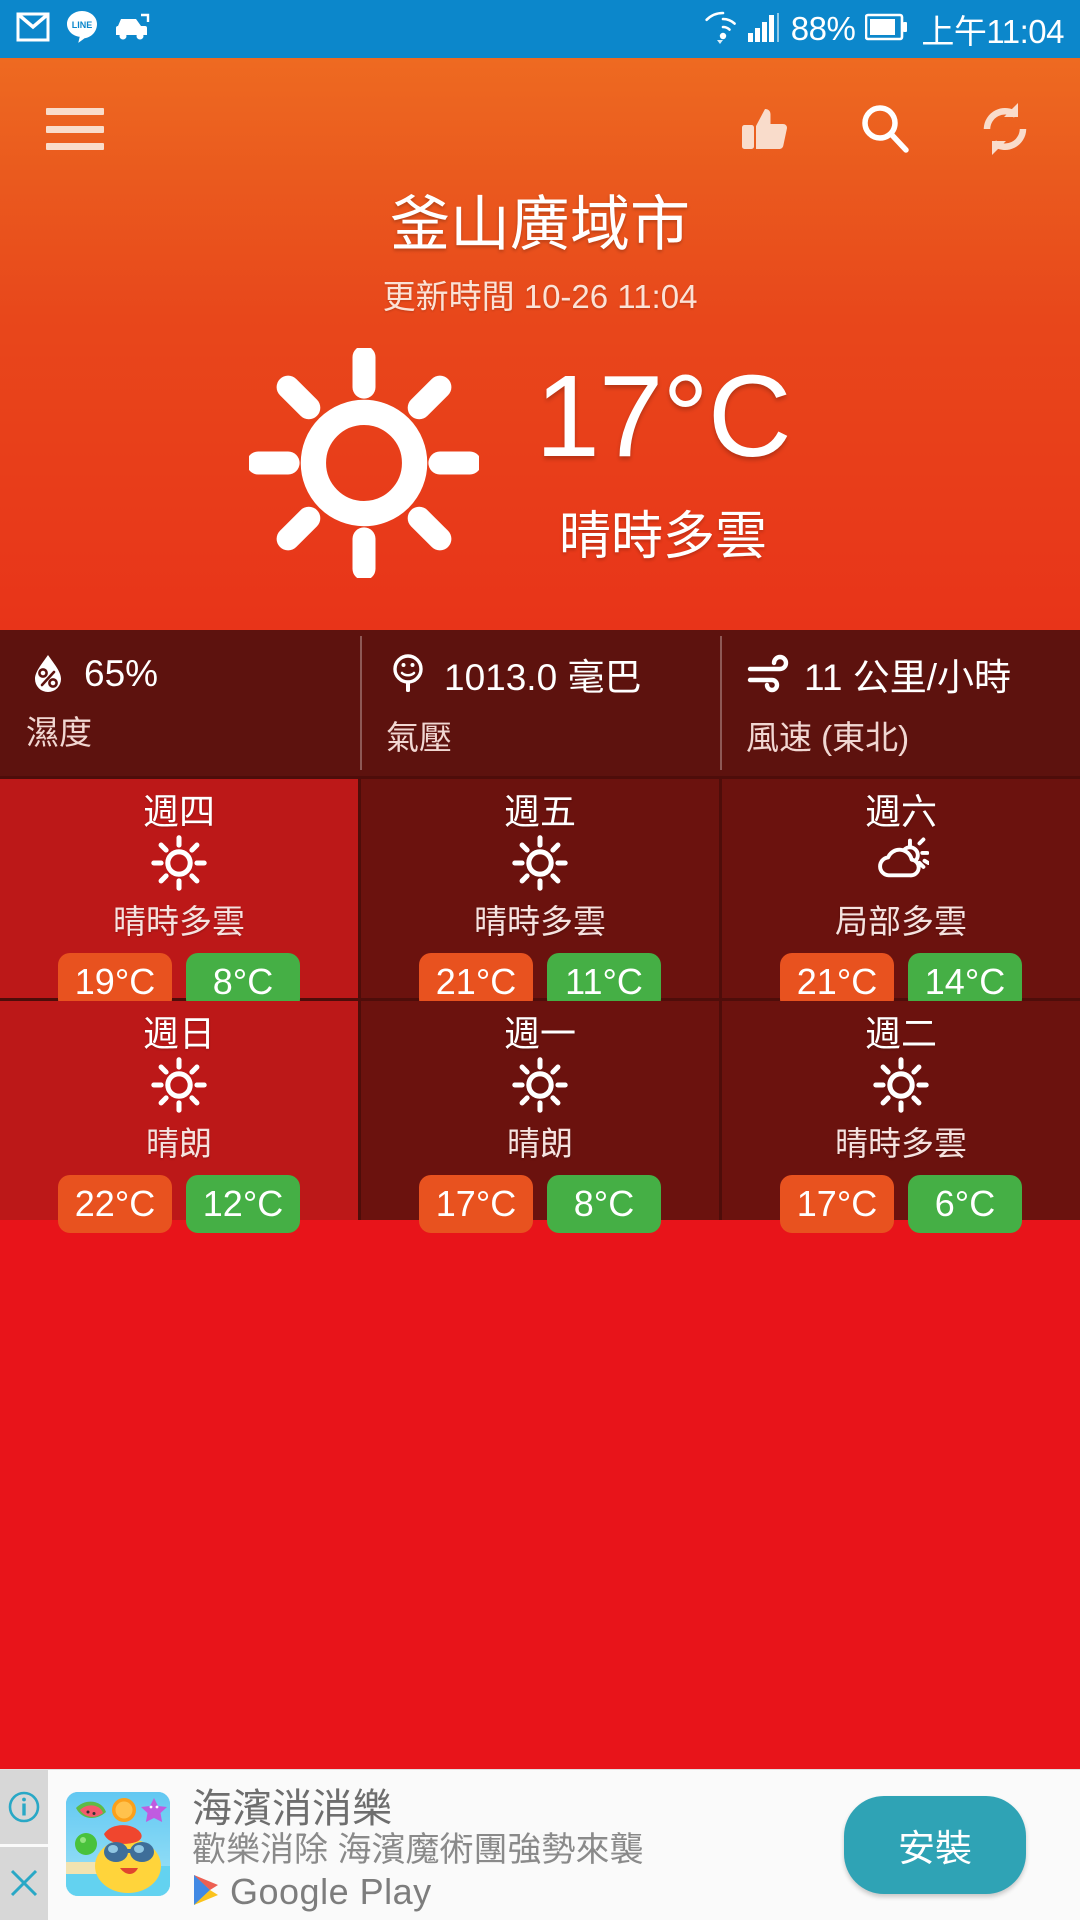 The width and height of the screenshot is (1080, 1920). What do you see at coordinates (663, 415) in the screenshot?
I see `current-temperature: 17°C` at bounding box center [663, 415].